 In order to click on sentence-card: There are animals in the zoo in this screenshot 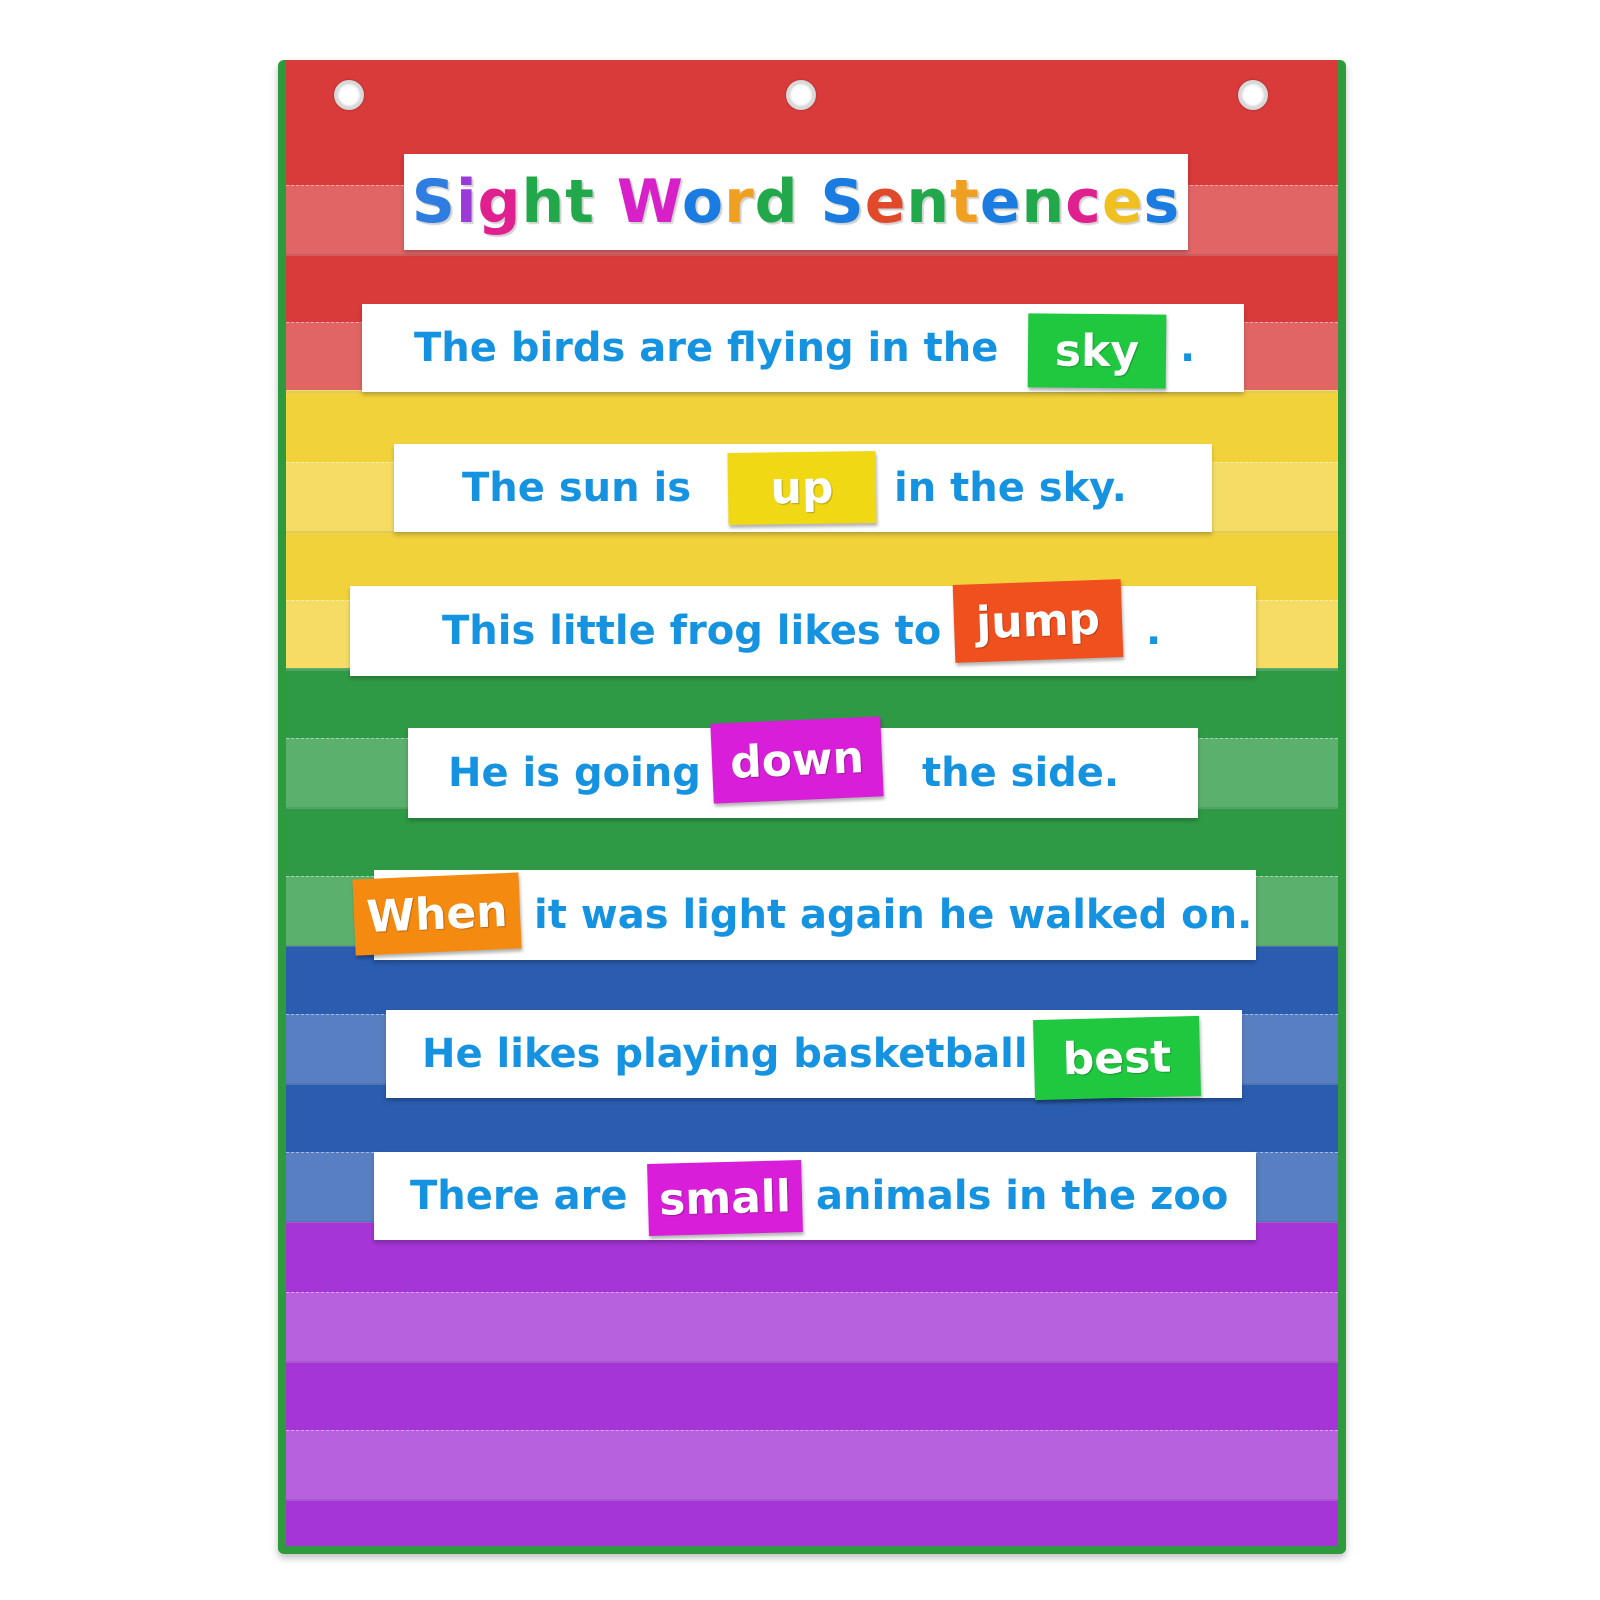, I will do `click(815, 1196)`.